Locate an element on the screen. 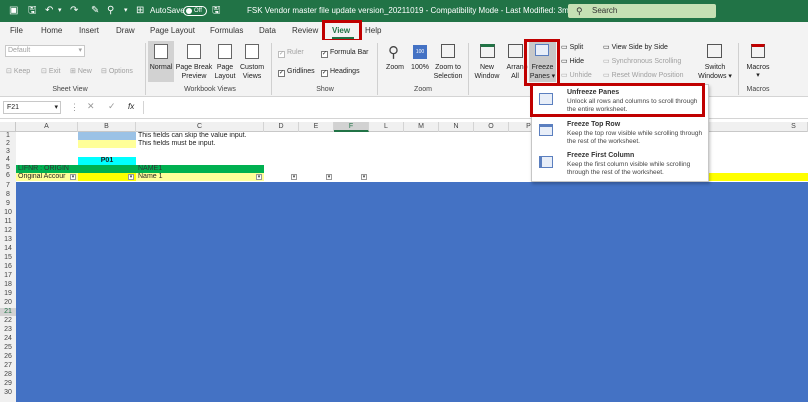 This screenshot has height=402, width=808. cell-c6: Name 1 is located at coordinates (150, 177).